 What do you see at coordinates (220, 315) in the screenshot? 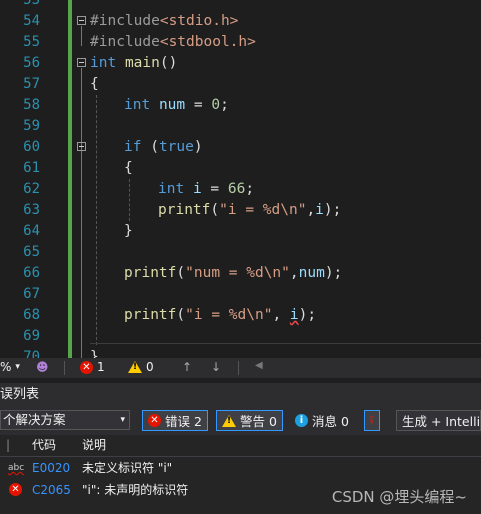
I see `code-line-68: printf("i = %d\n", i);` at bounding box center [220, 315].